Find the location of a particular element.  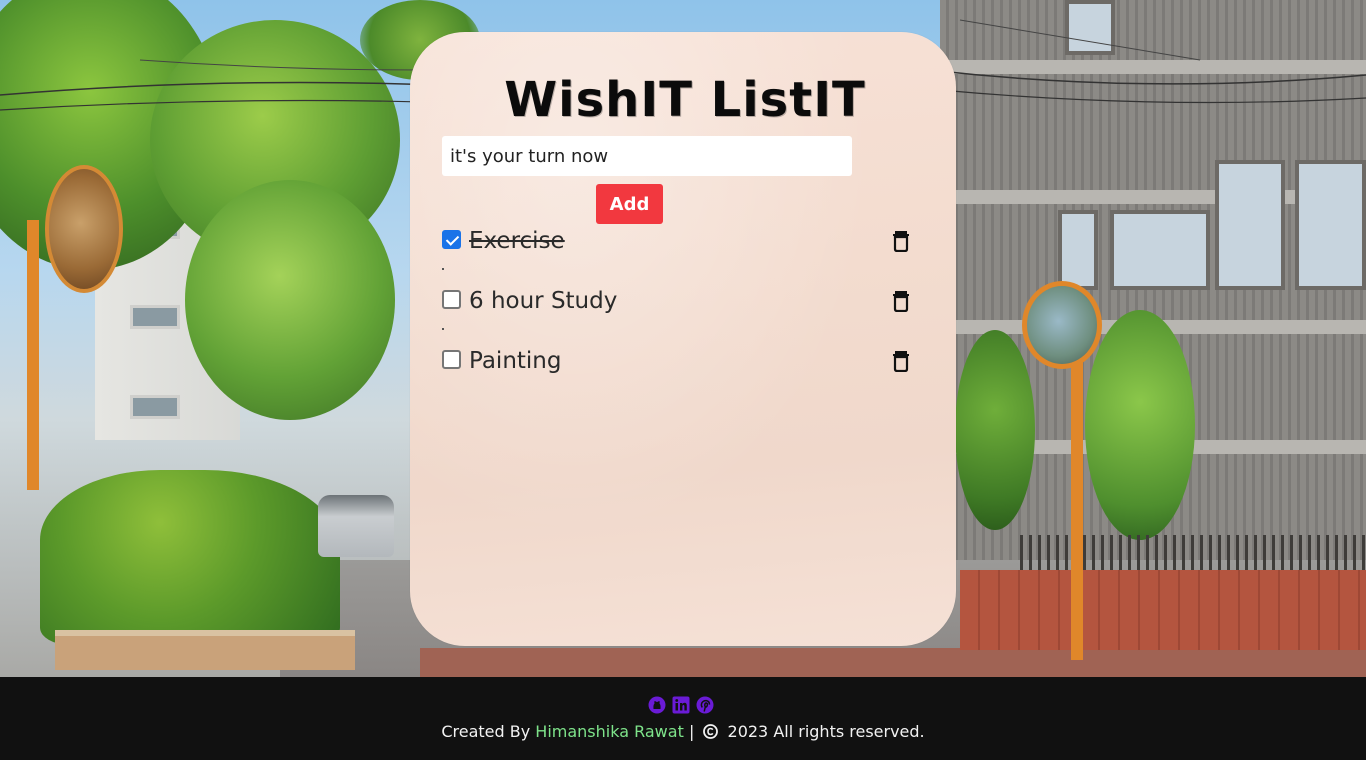

task-list: Exercise 6 hour Study Painting is located at coordinates (681, 318).